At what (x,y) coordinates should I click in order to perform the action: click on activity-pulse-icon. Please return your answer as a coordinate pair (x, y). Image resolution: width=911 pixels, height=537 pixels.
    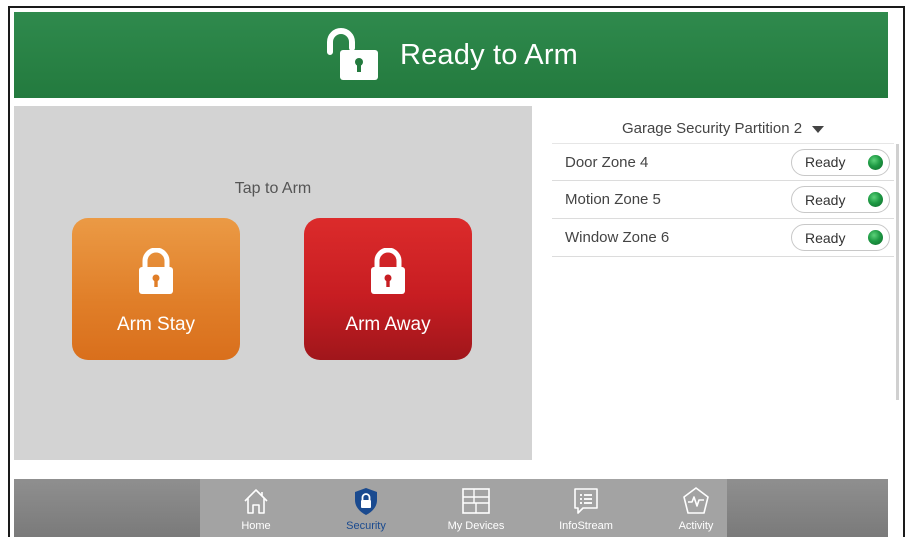
    Looking at the image, I should click on (696, 500).